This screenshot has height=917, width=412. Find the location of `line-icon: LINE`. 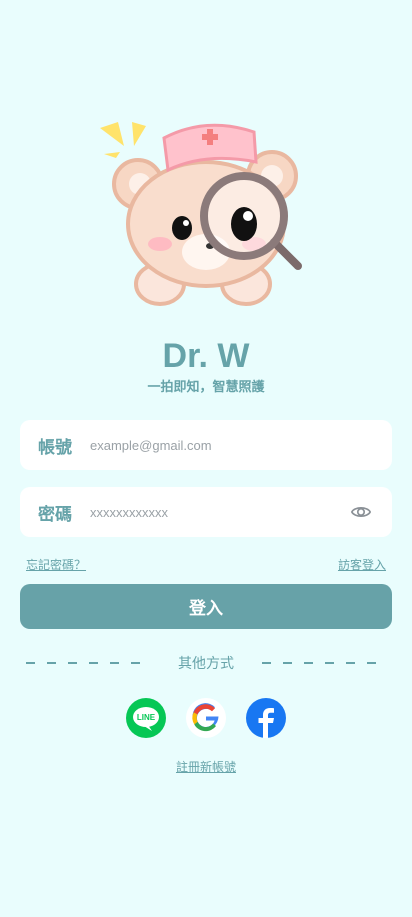

line-icon: LINE is located at coordinates (146, 719).